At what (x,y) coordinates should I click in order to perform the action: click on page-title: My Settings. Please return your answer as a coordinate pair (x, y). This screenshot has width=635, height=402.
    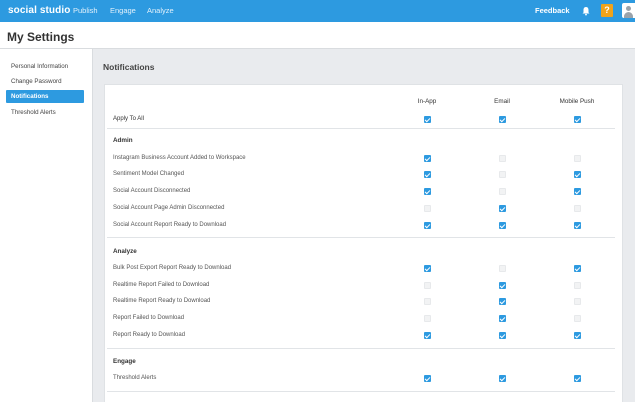
    Looking at the image, I should click on (41, 37).